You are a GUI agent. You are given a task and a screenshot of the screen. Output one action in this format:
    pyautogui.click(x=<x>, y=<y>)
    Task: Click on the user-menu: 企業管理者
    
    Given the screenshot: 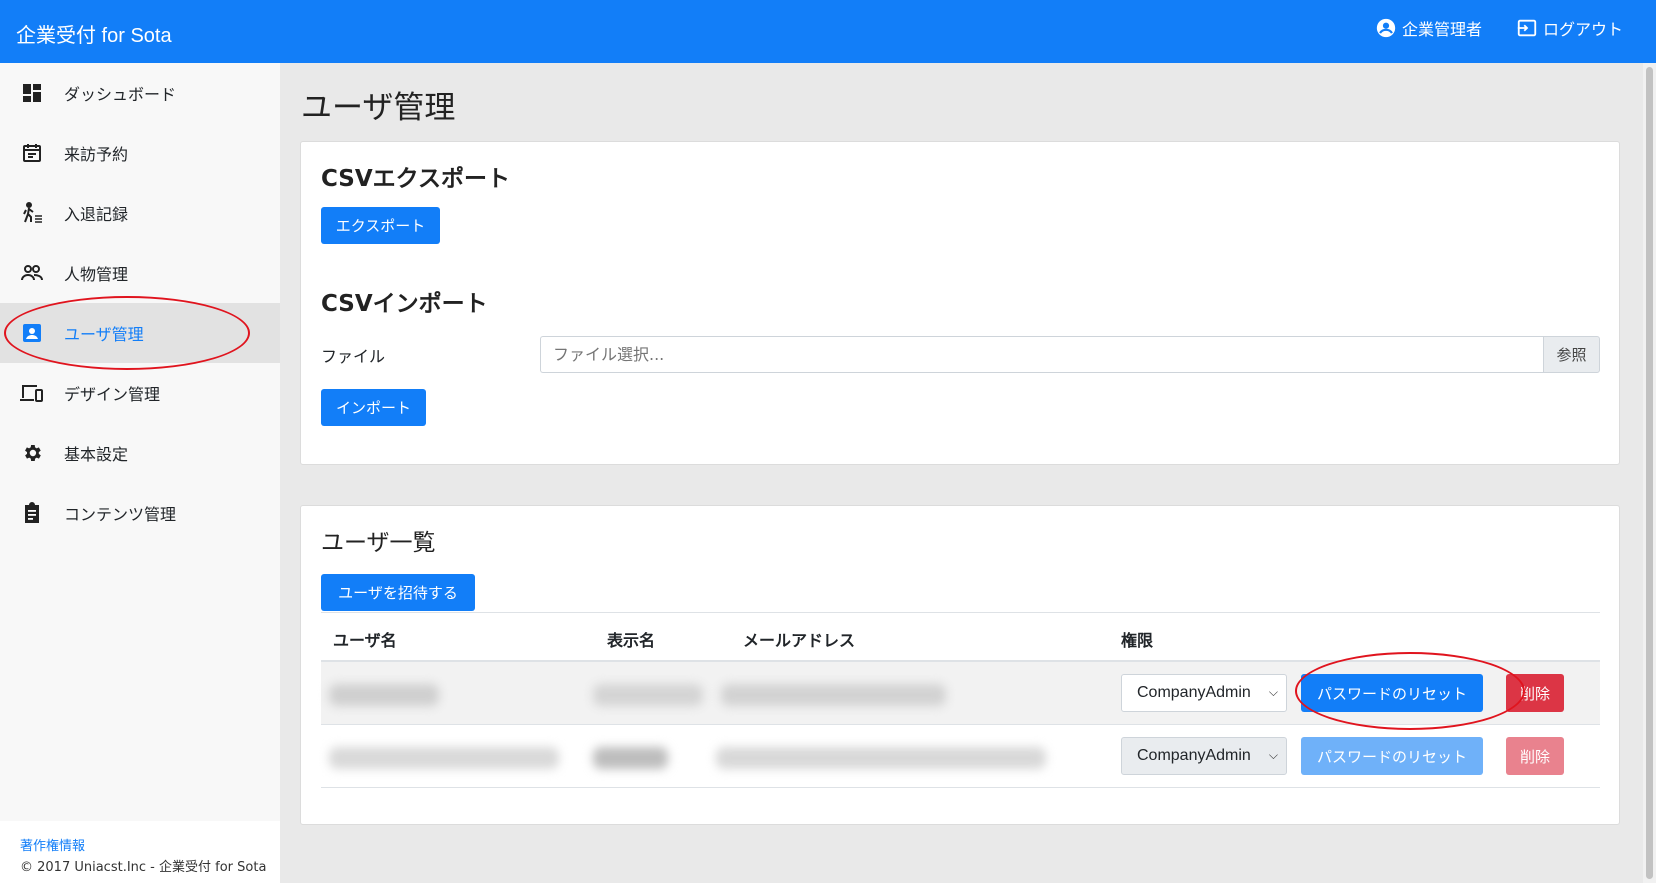 What is the action you would take?
    pyautogui.click(x=1428, y=28)
    